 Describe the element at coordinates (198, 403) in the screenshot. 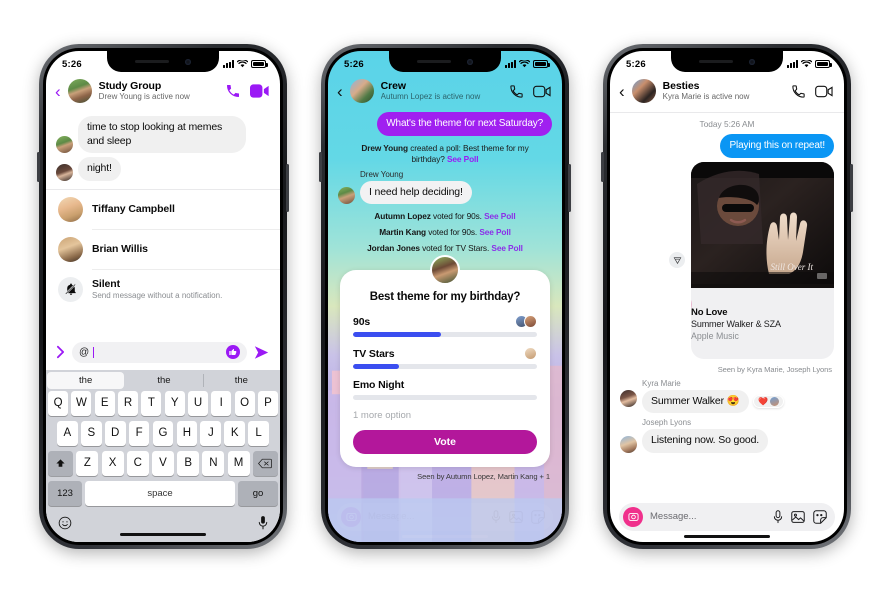

I see `key-u: U` at that location.